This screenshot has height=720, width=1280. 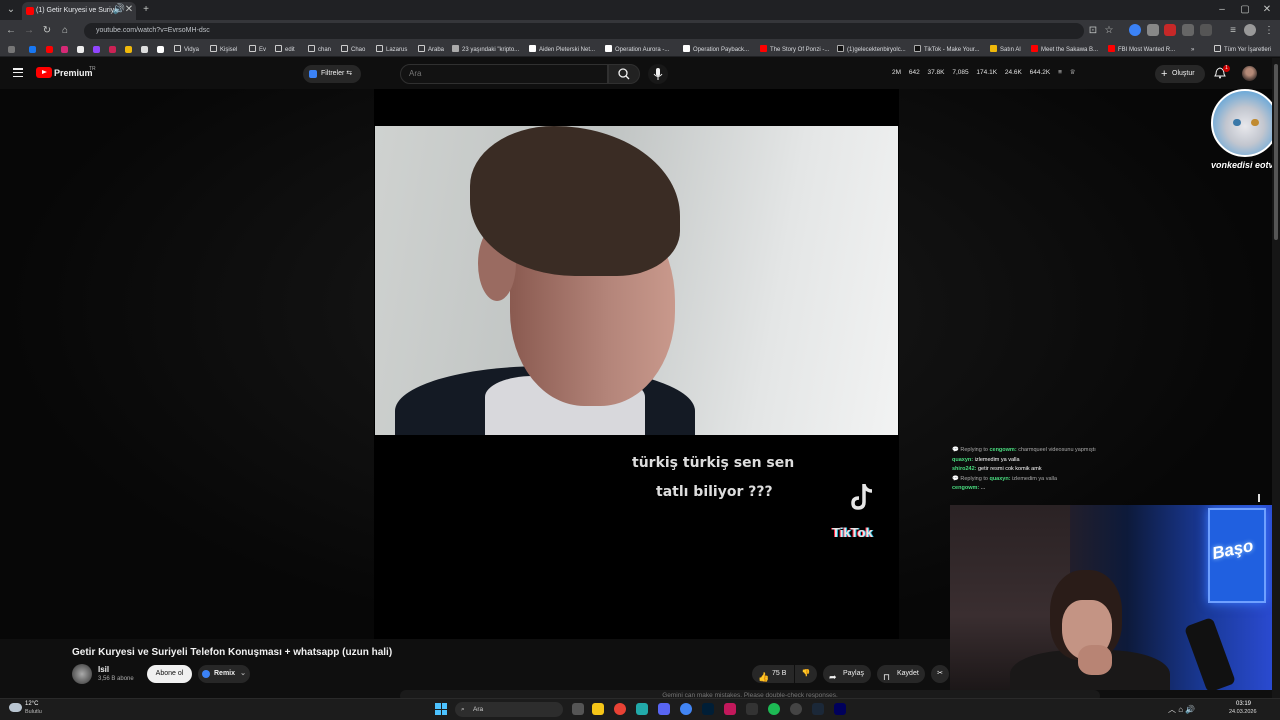 What do you see at coordinates (1192, 50) in the screenshot?
I see `bookmarks-overflow: »` at bounding box center [1192, 50].